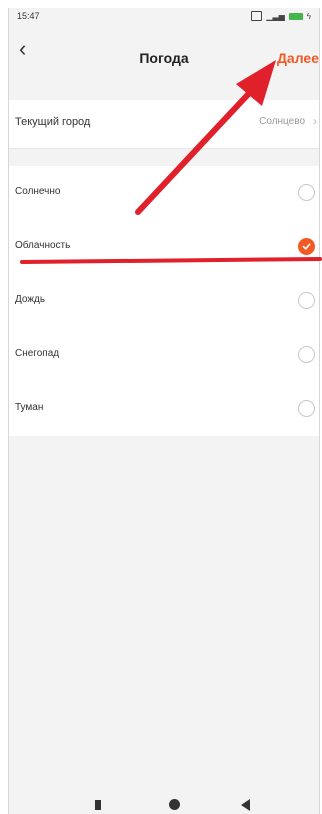  What do you see at coordinates (171, 260) in the screenshot?
I see `annotation-underline` at bounding box center [171, 260].